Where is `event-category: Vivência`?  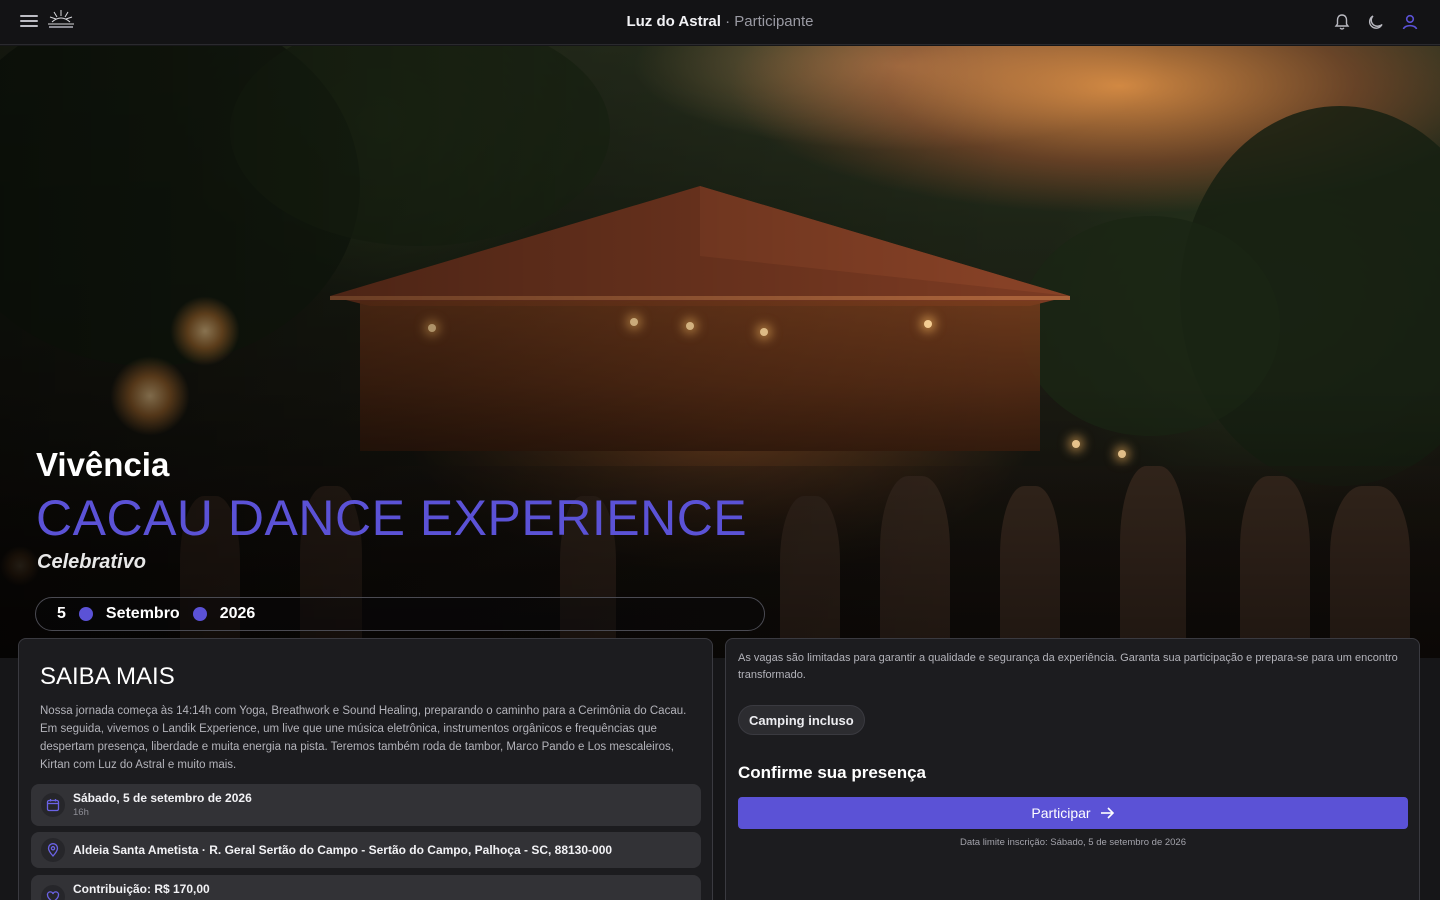 event-category: Vivência is located at coordinates (103, 464).